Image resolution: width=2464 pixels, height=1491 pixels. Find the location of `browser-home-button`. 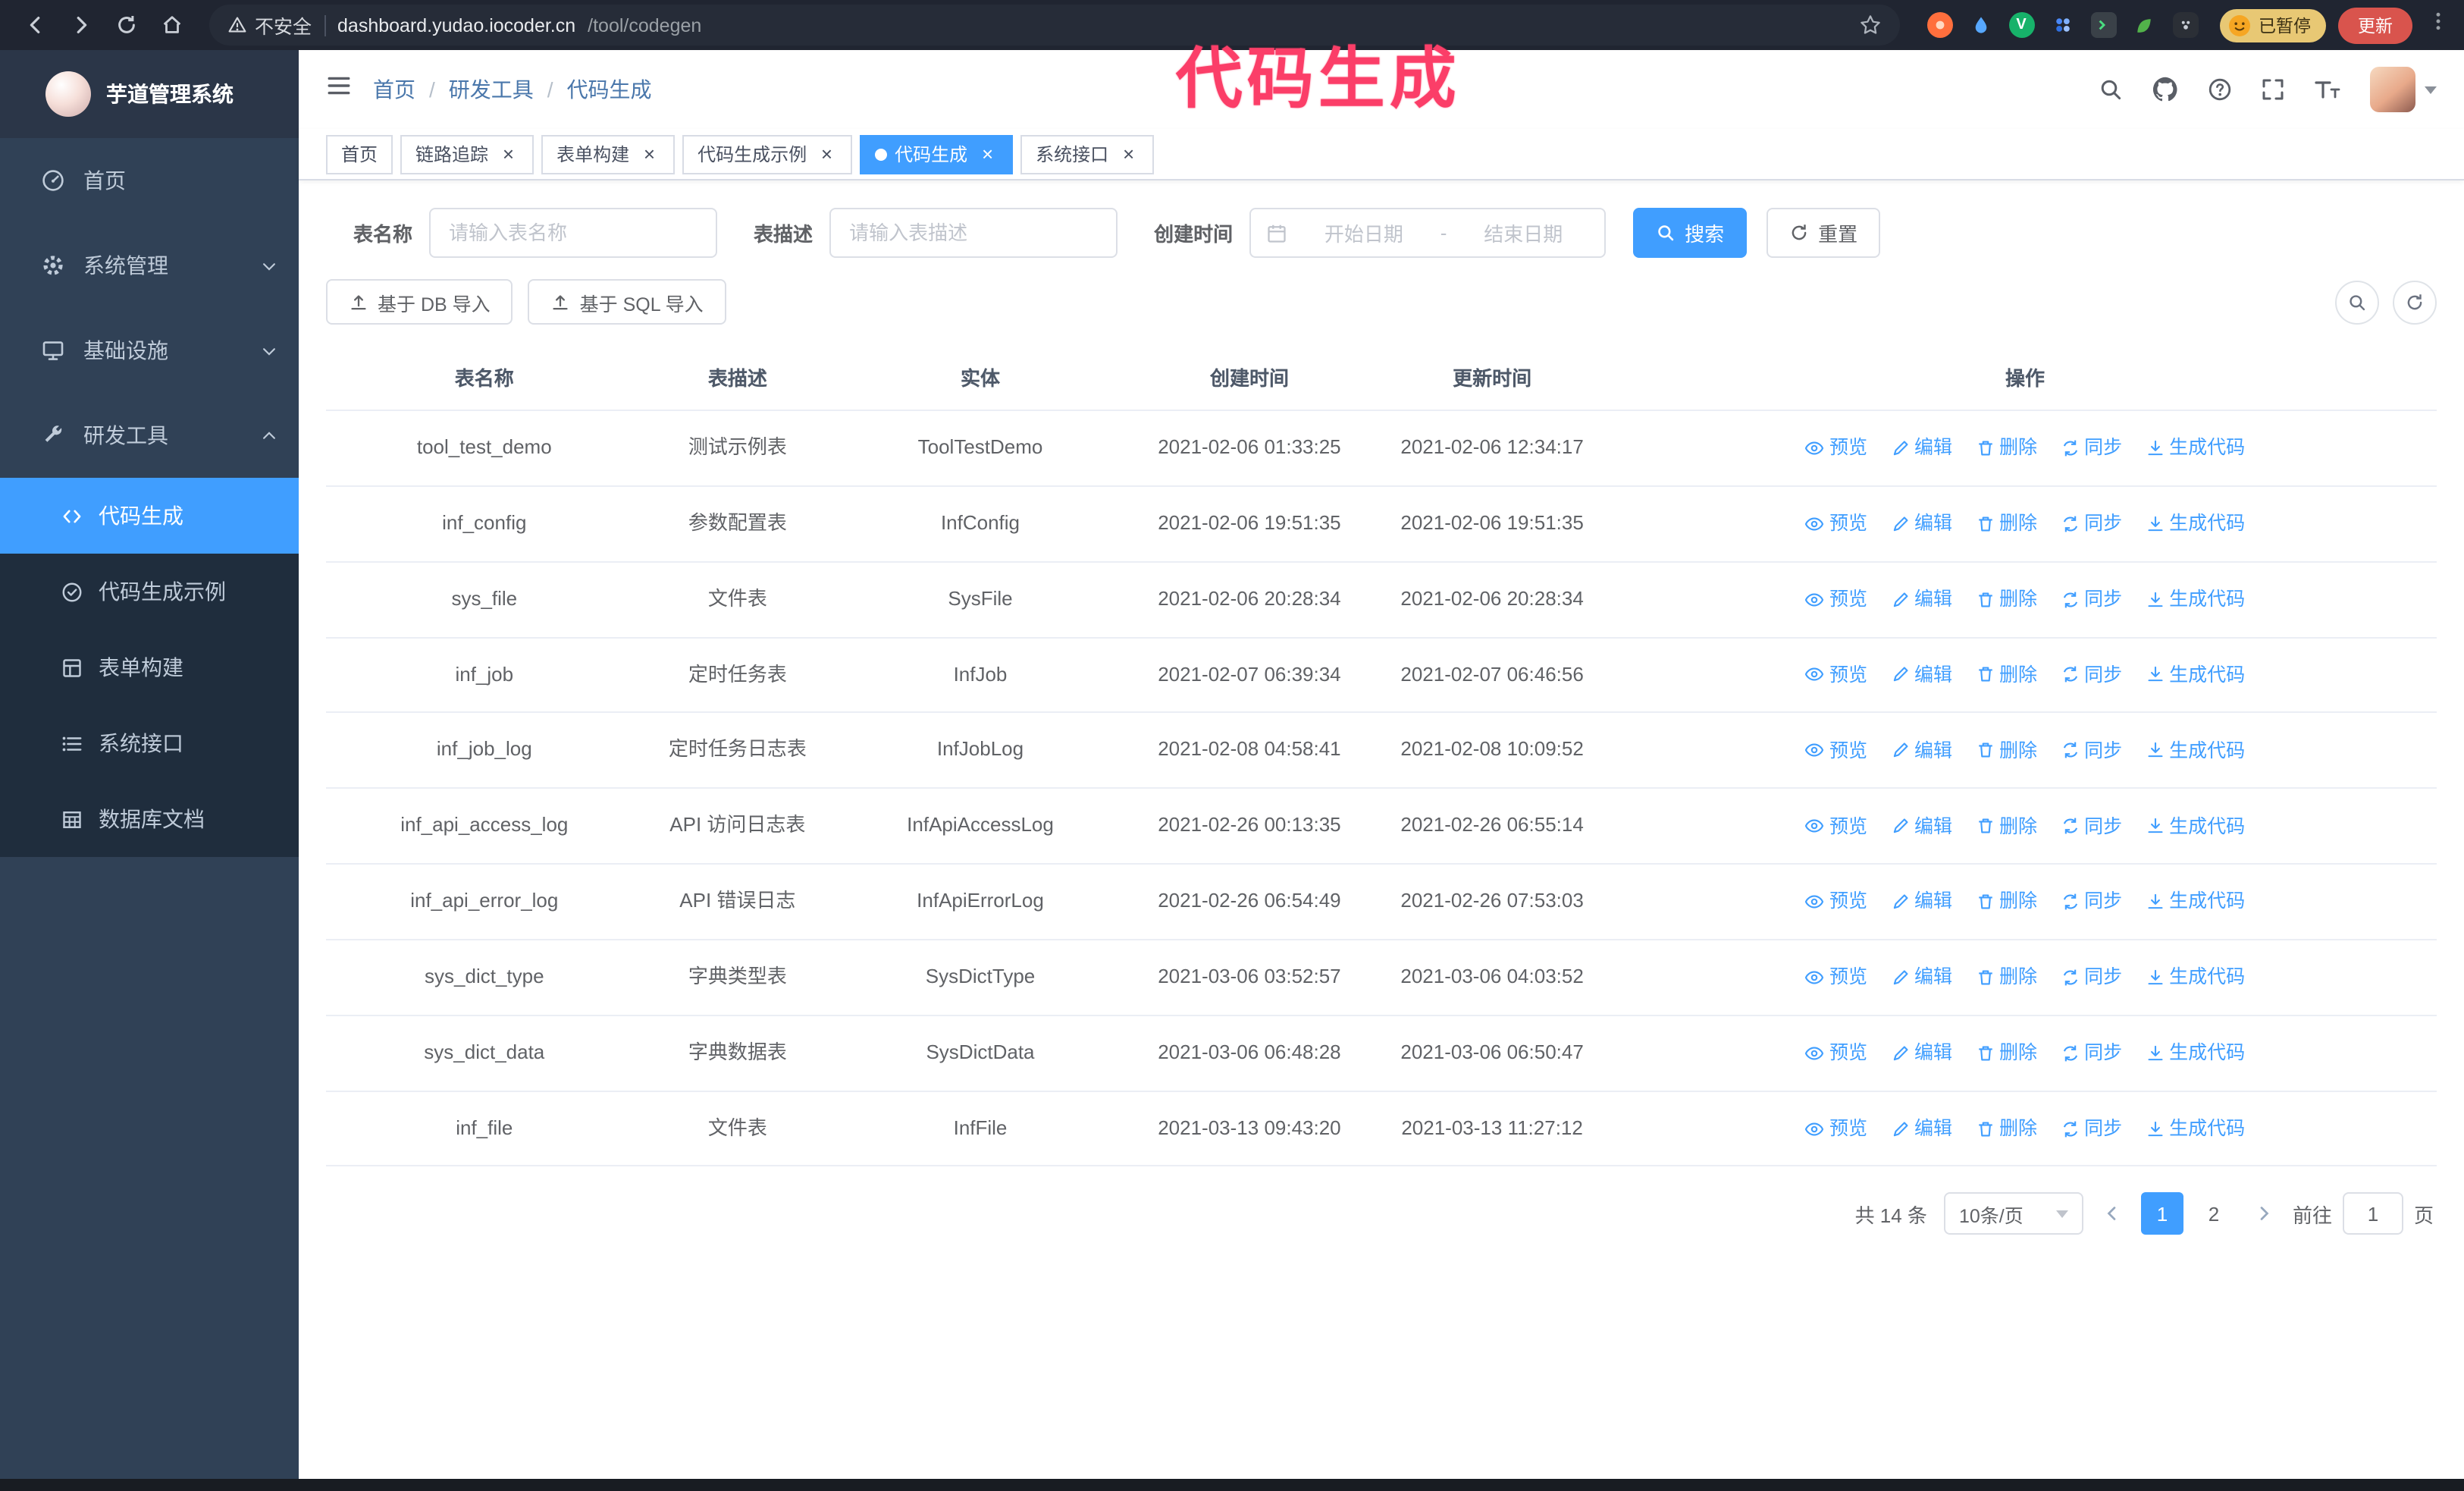

browser-home-button is located at coordinates (171, 25).